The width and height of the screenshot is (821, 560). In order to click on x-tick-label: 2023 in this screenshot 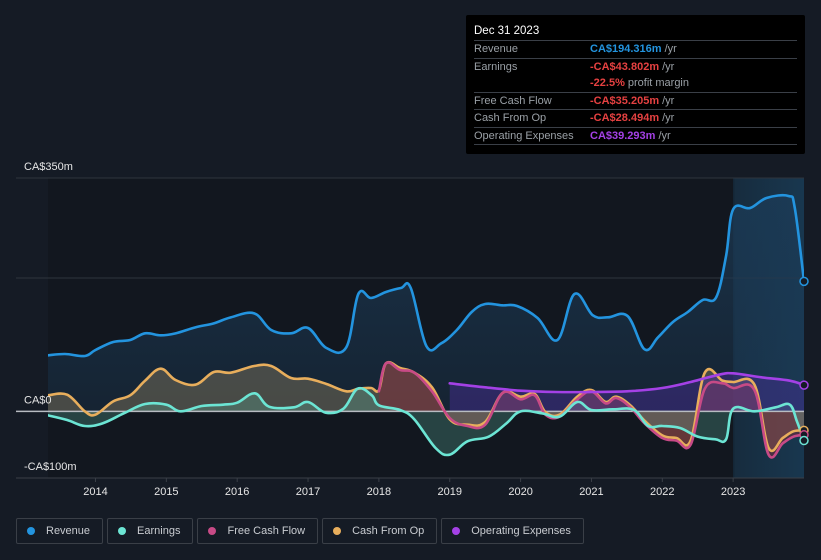, I will do `click(733, 492)`.